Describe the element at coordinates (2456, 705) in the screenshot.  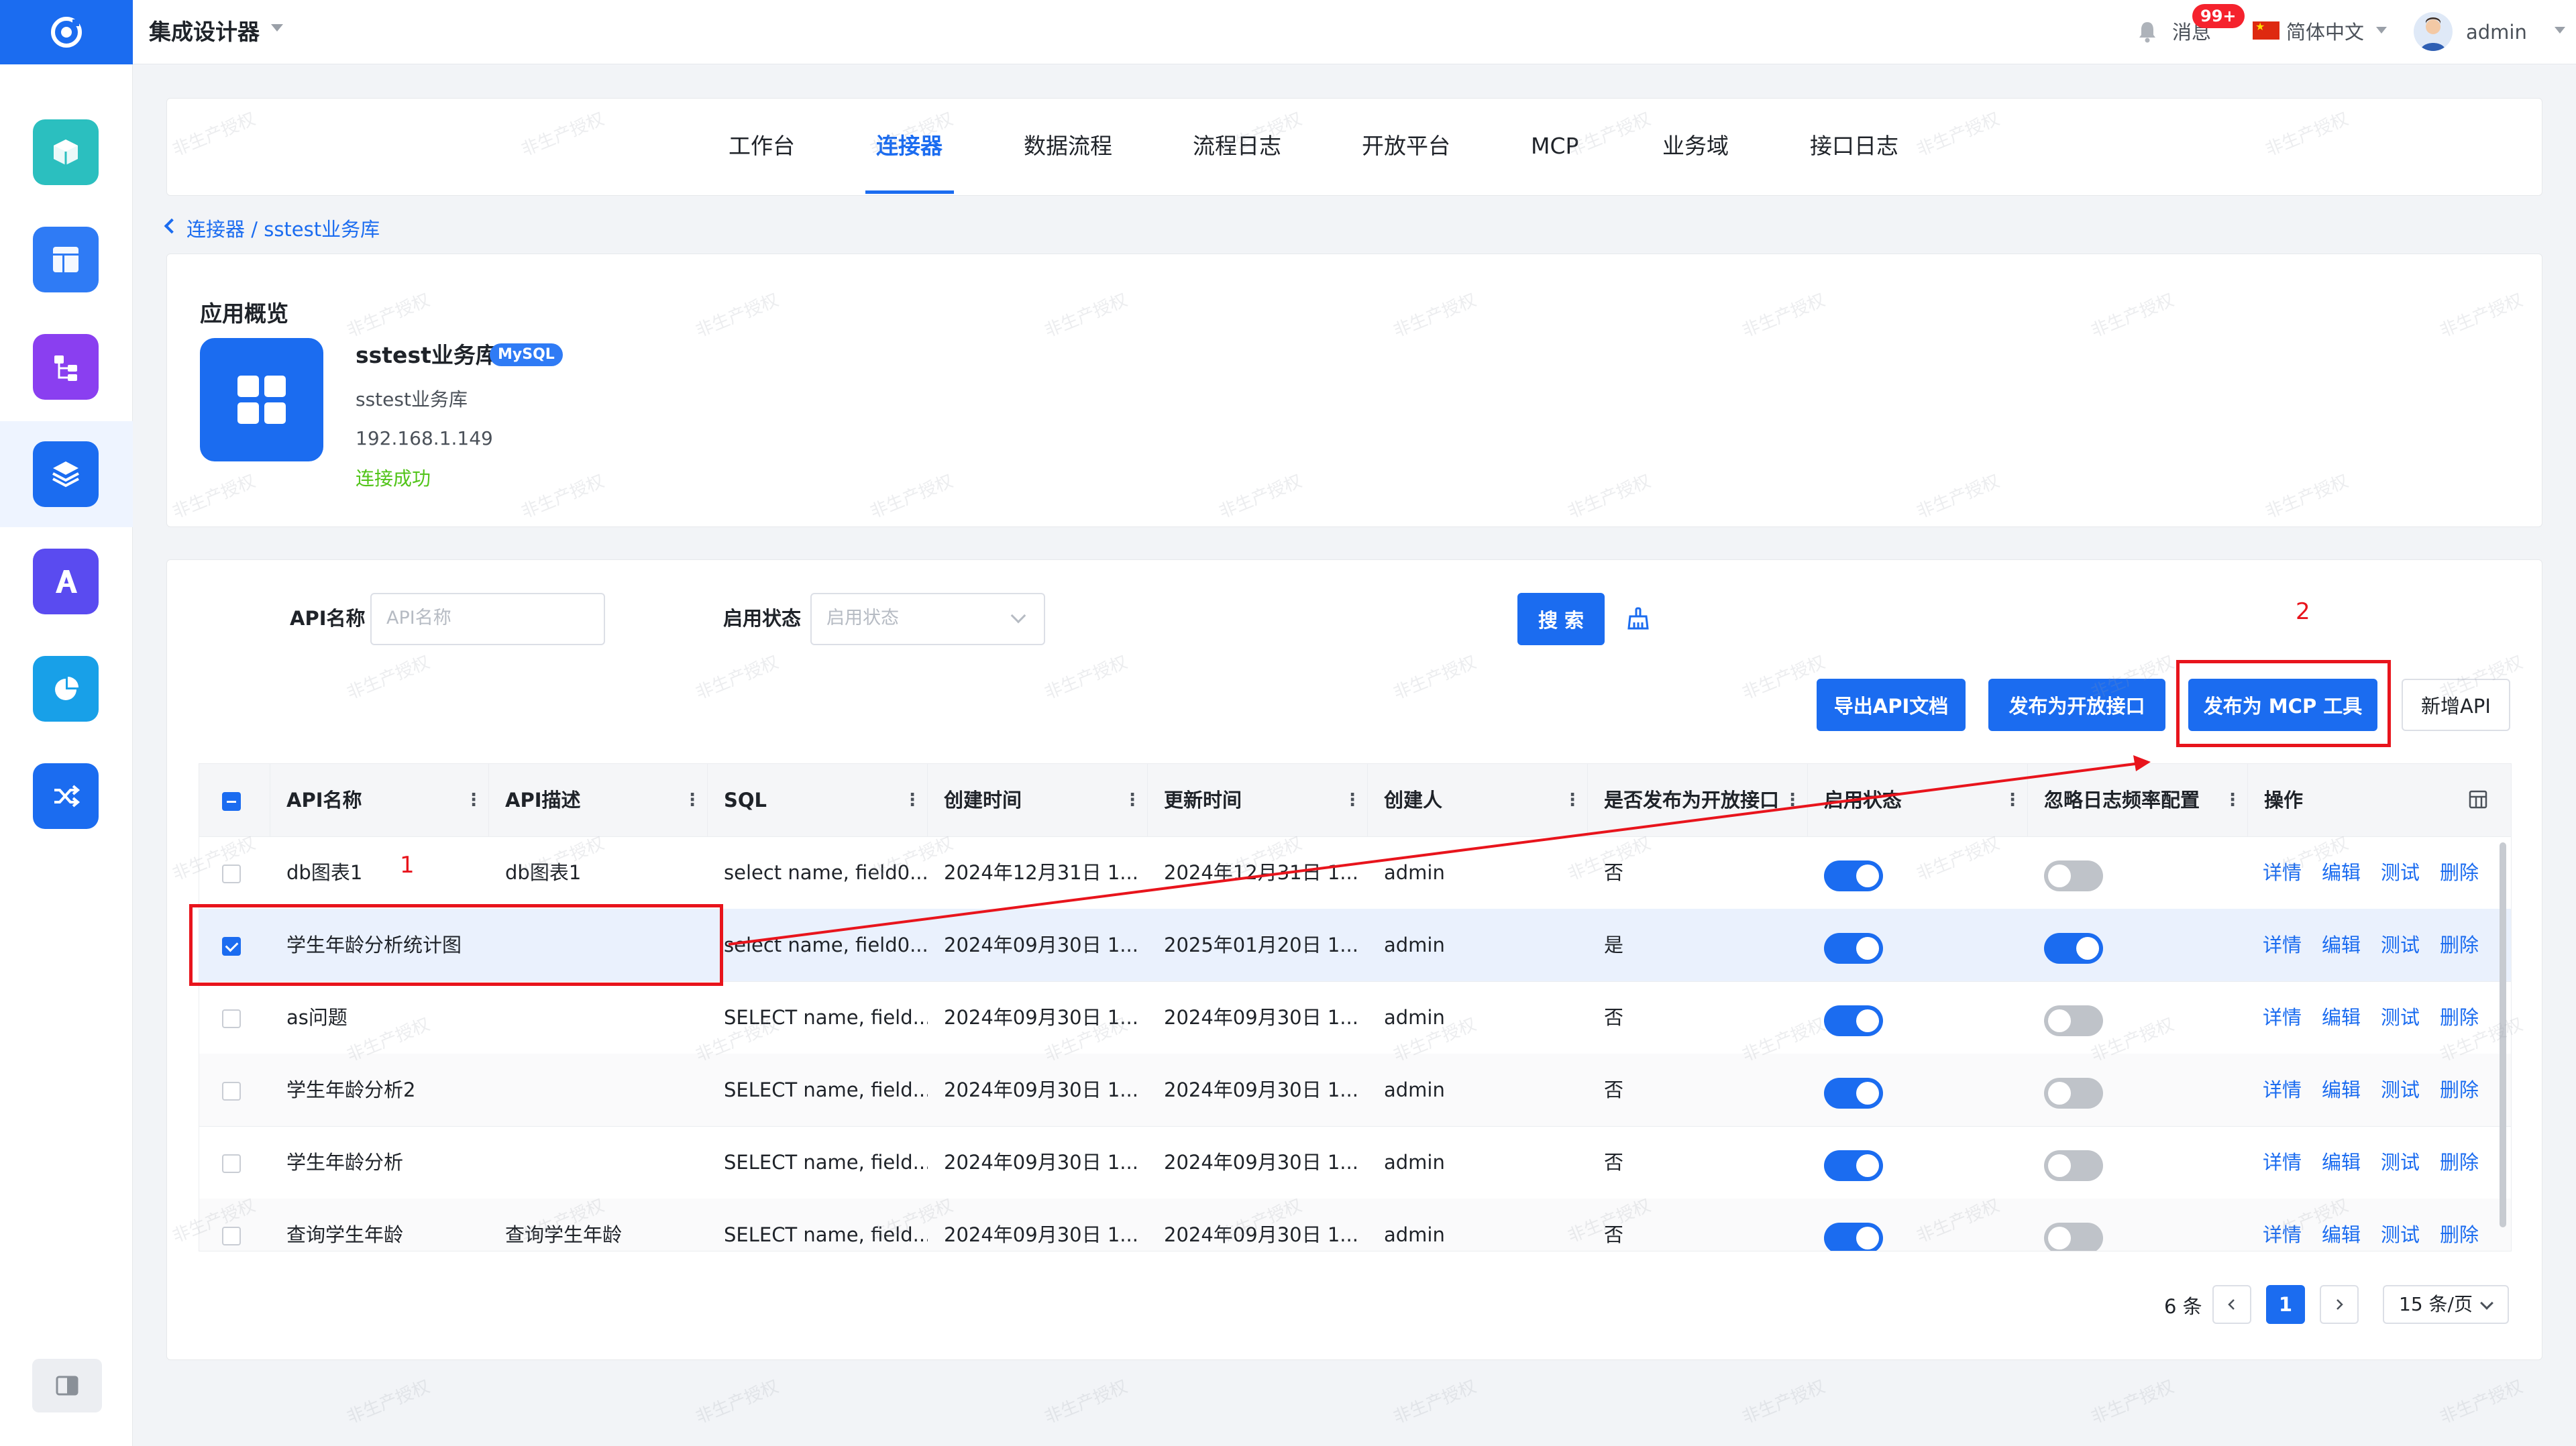
I see `add-api-button: 新增API` at that location.